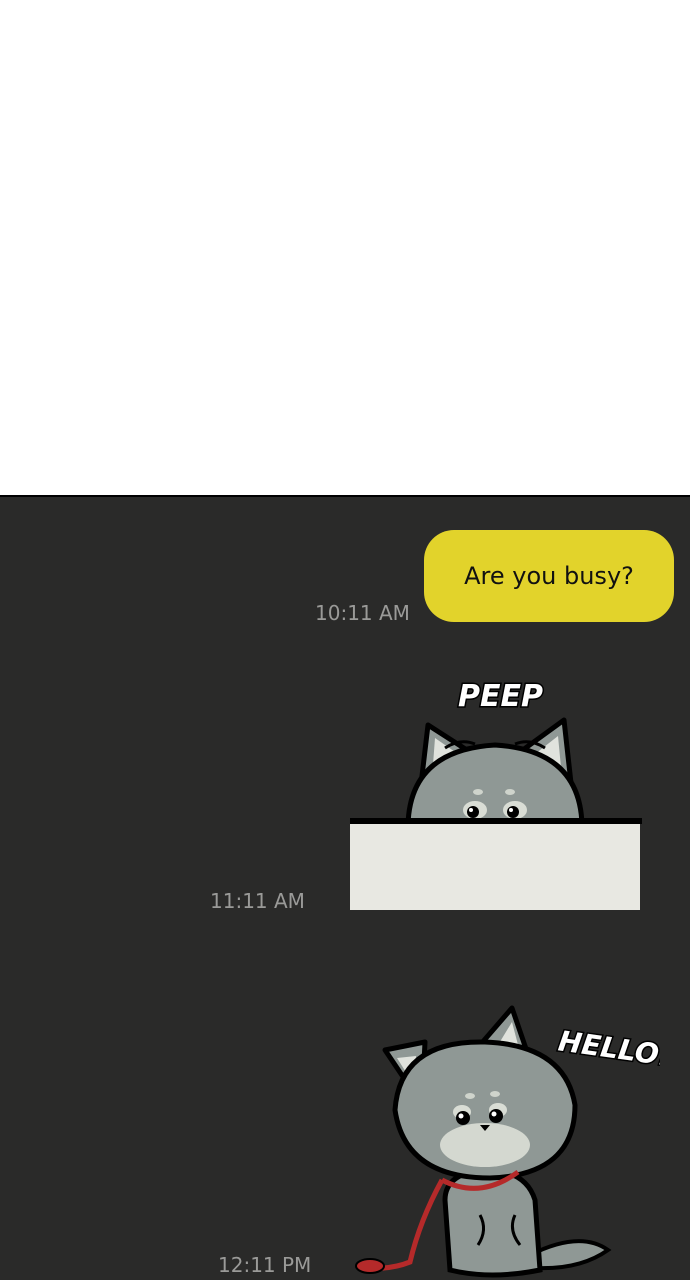 This screenshot has width=690, height=1280. Describe the element at coordinates (257, 901) in the screenshot. I see `message-timestamp: 11:11 AM` at that location.